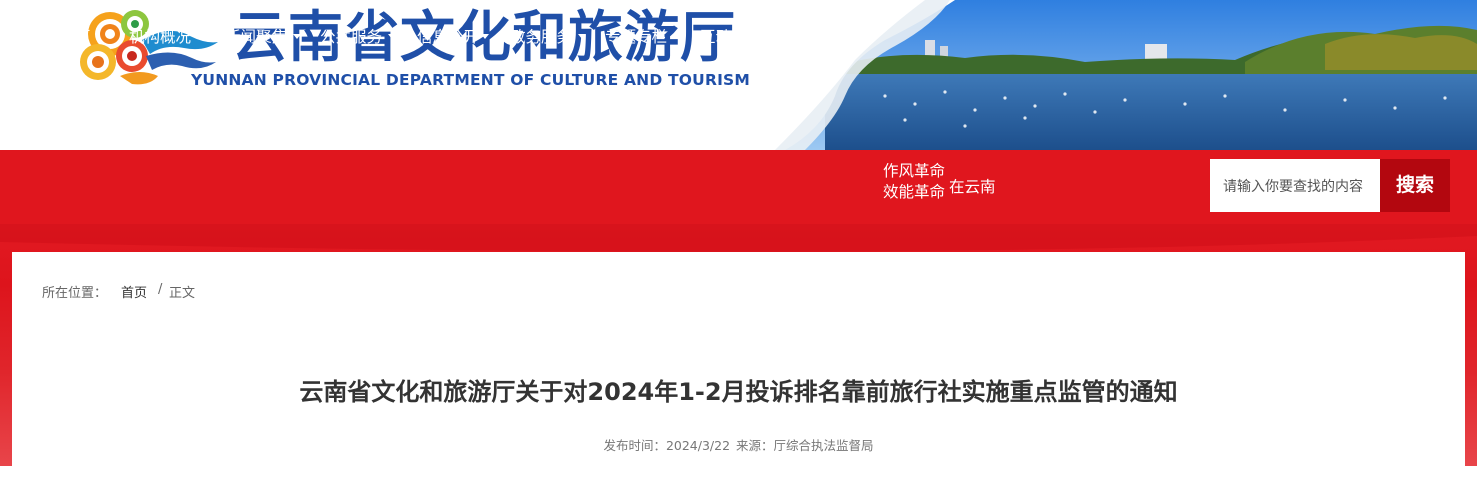 This screenshot has height=482, width=1477. I want to click on nav-item-home: 首 页, so click(67, 37).